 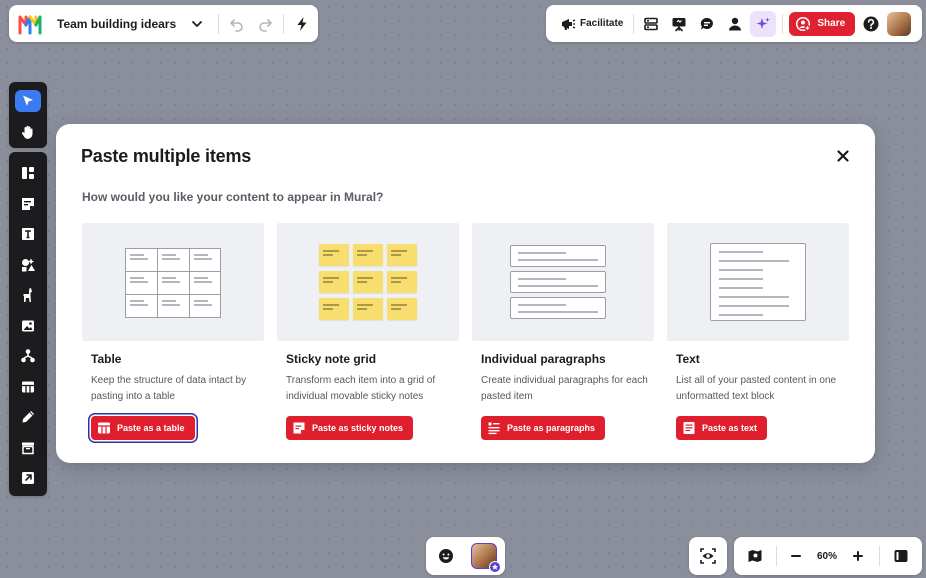 I want to click on facilitate-button: Facilitate, so click(x=592, y=24).